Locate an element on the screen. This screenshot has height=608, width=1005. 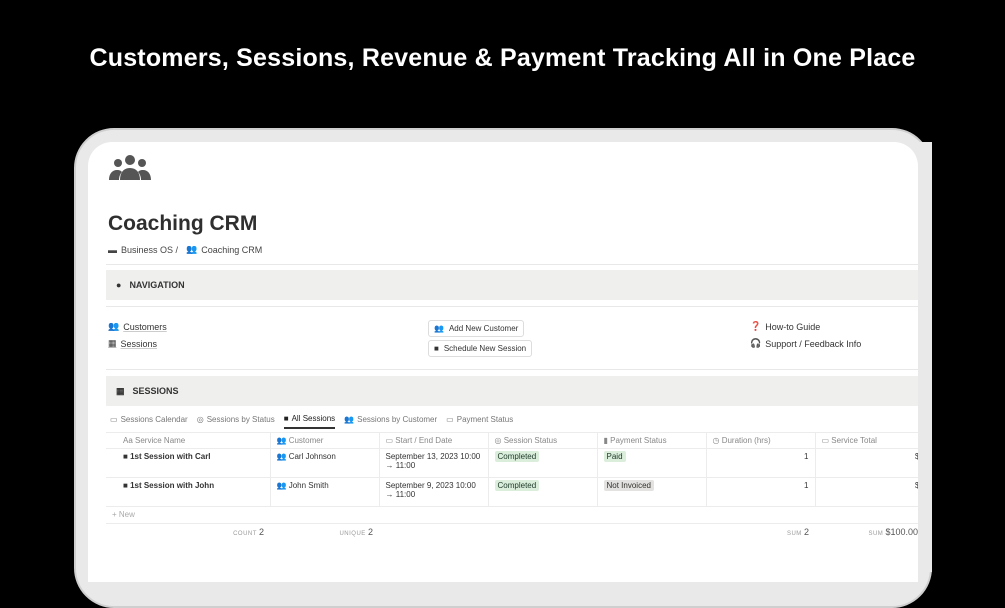
count-footer: COUNT 2 is located at coordinates (188, 538).